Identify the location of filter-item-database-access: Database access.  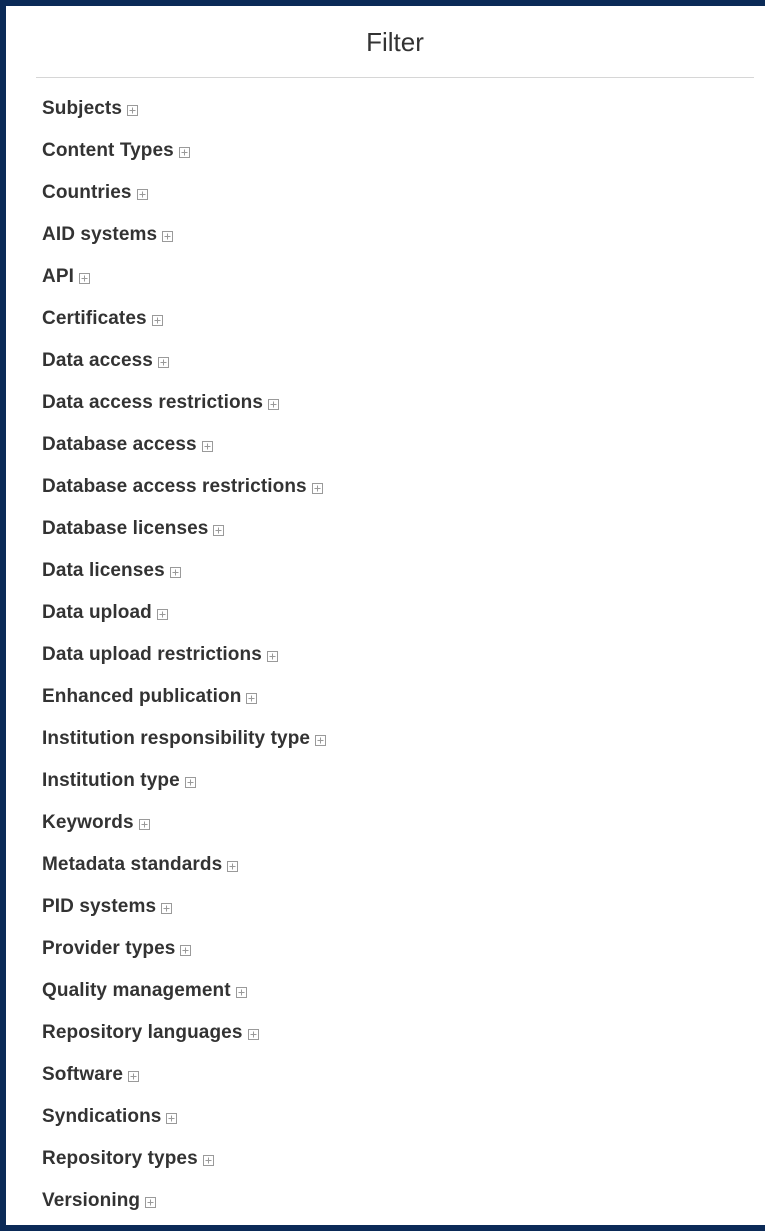
(184, 445).